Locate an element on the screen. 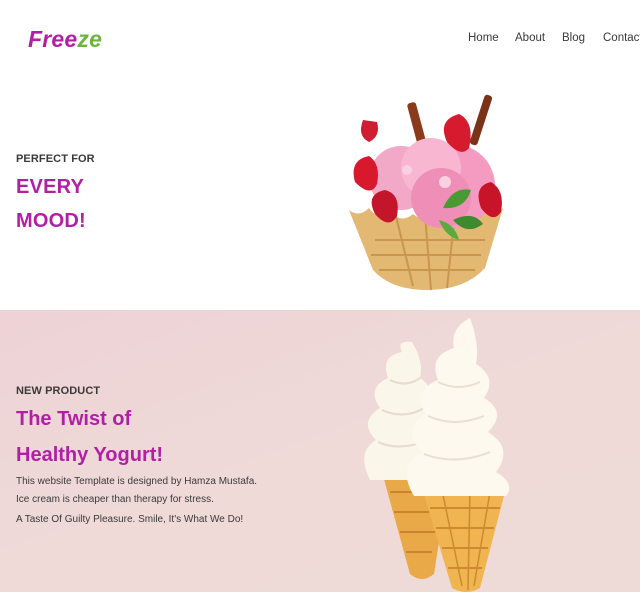  ice-cream-bowl-image is located at coordinates (426, 192).